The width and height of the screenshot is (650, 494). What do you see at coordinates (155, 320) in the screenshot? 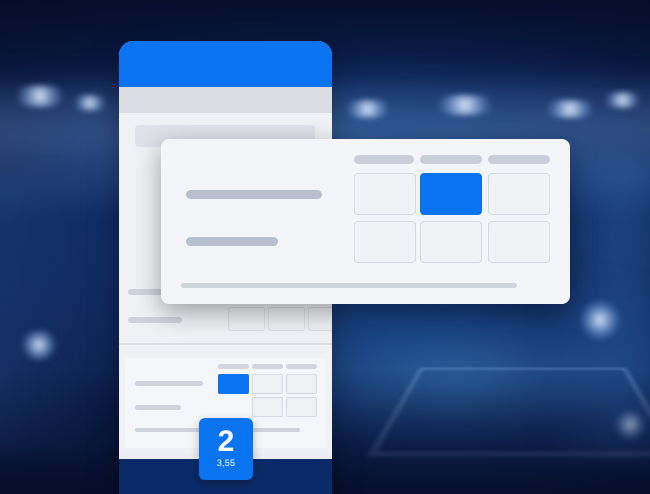
I see `phone-text-placeholder` at bounding box center [155, 320].